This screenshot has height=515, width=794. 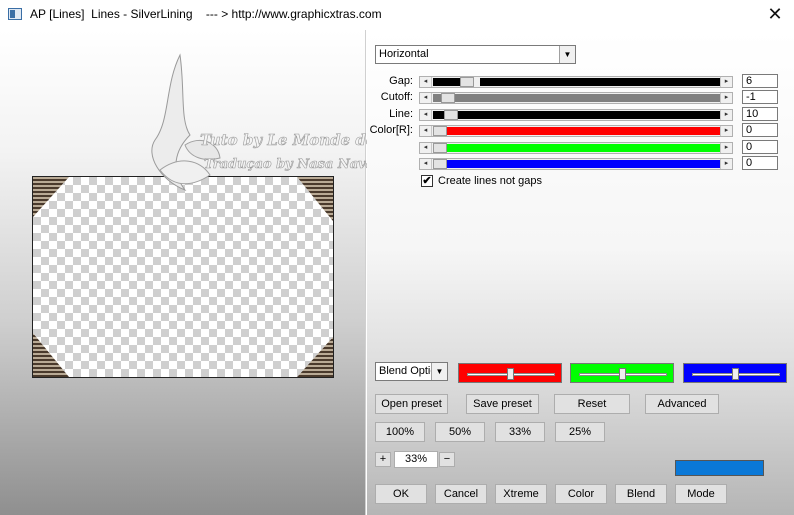 I want to click on color-r-slider-fill, so click(x=577, y=131).